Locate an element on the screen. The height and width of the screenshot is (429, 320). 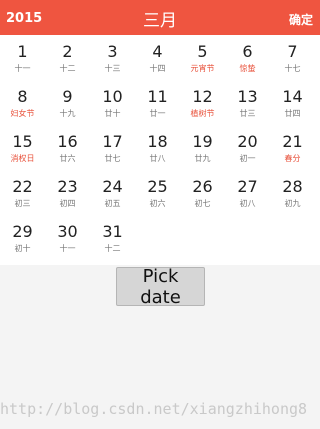
lunar-date-label: 廿一 is located at coordinates (157, 113).